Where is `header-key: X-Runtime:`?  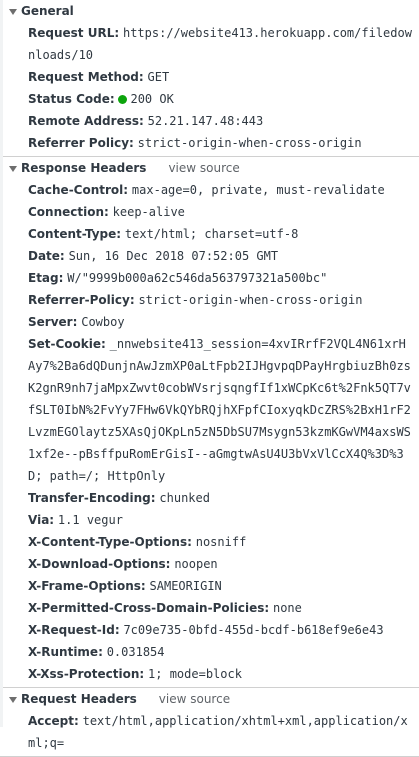
header-key: X-Runtime: is located at coordinates (65, 652).